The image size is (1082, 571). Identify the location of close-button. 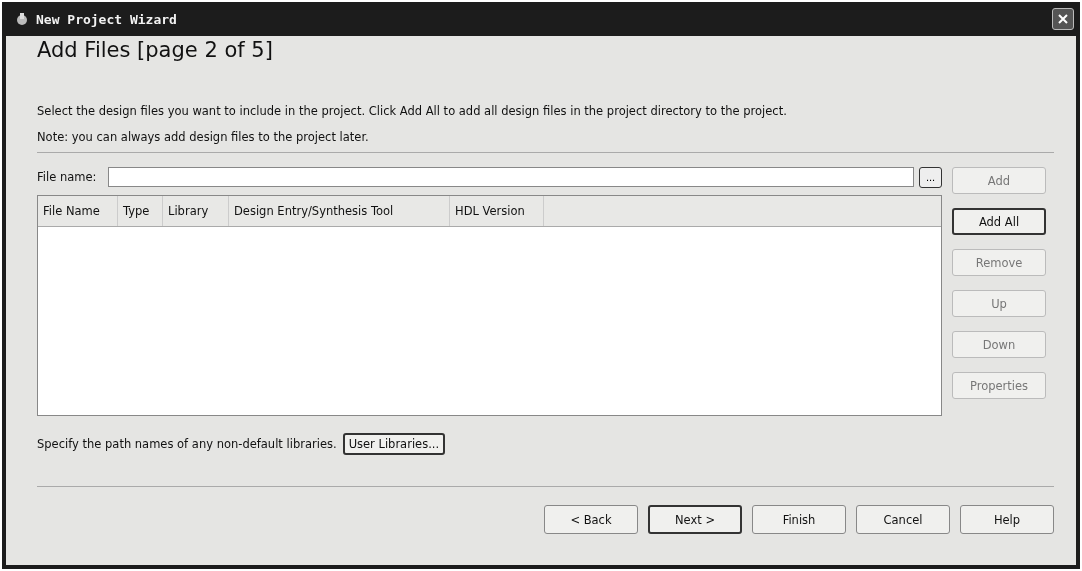
(1063, 19).